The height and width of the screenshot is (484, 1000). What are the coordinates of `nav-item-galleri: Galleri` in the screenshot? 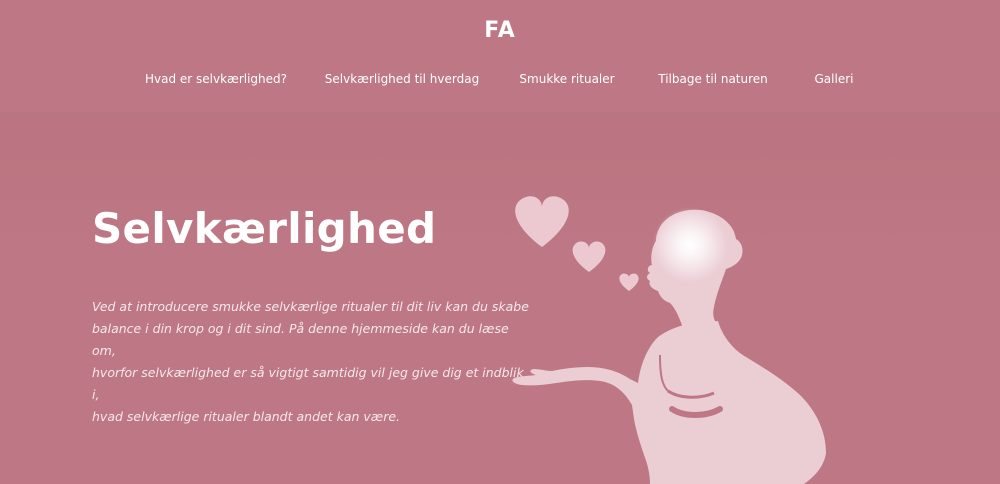 It's located at (834, 79).